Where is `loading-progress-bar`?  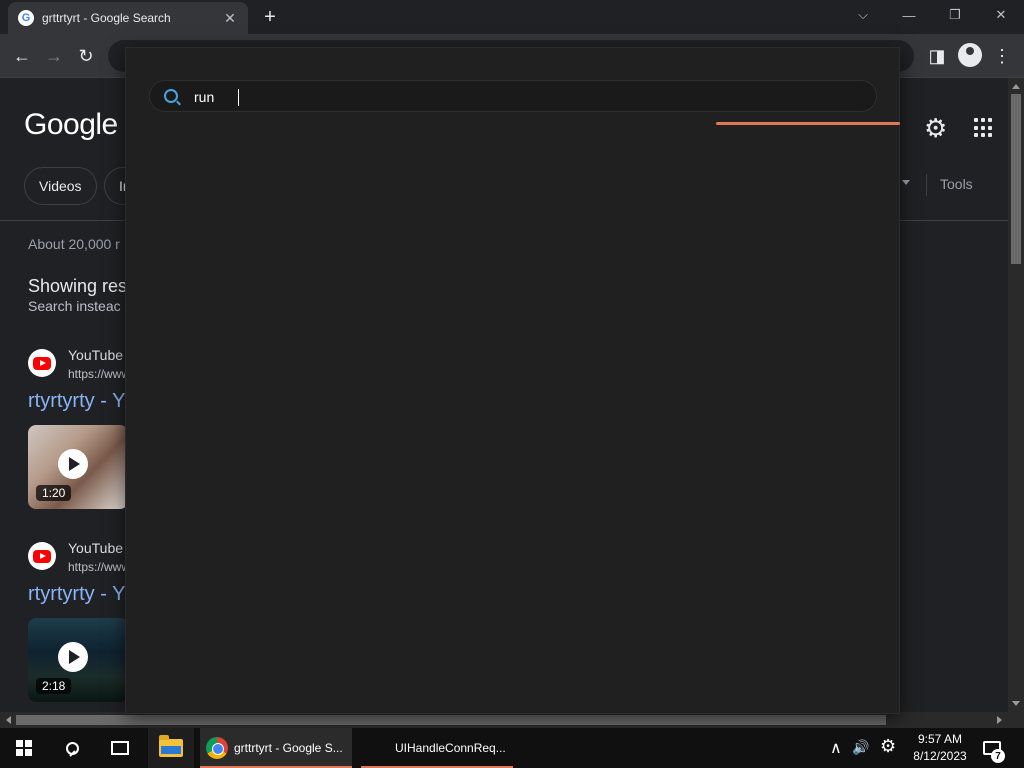 loading-progress-bar is located at coordinates (808, 123).